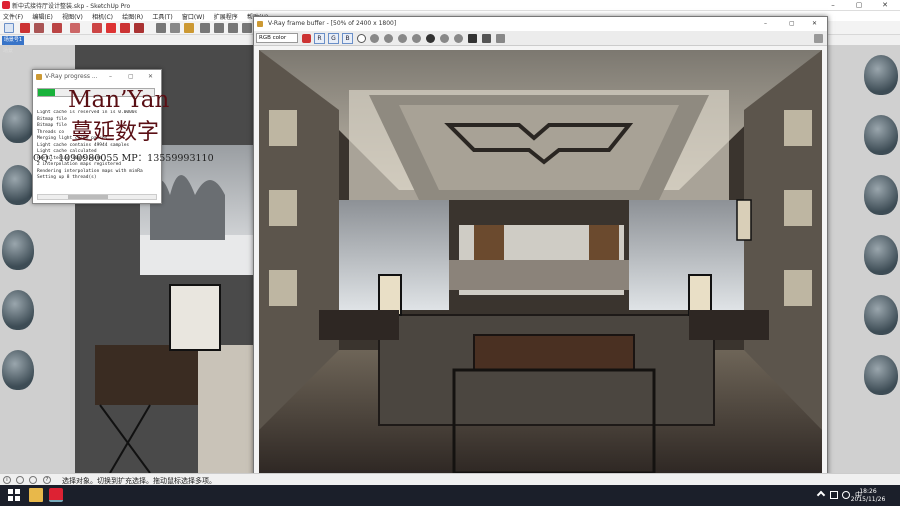 The width and height of the screenshot is (900, 506). I want to click on vray-progress-minimize-button: –, so click(110, 76).